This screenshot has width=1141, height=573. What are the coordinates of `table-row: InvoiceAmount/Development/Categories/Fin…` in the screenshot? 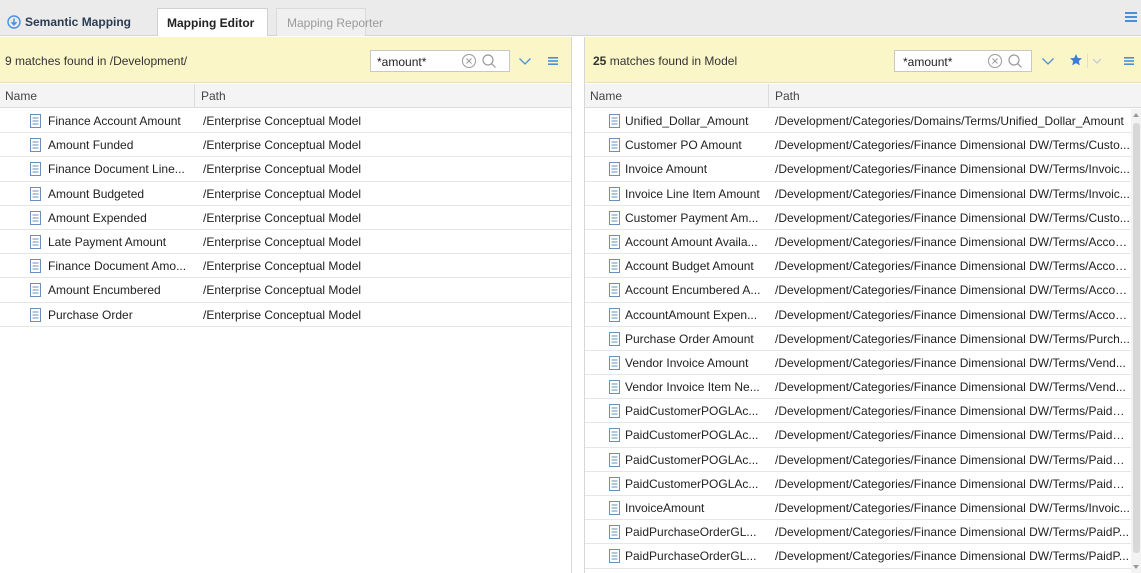 It's located at (863, 508).